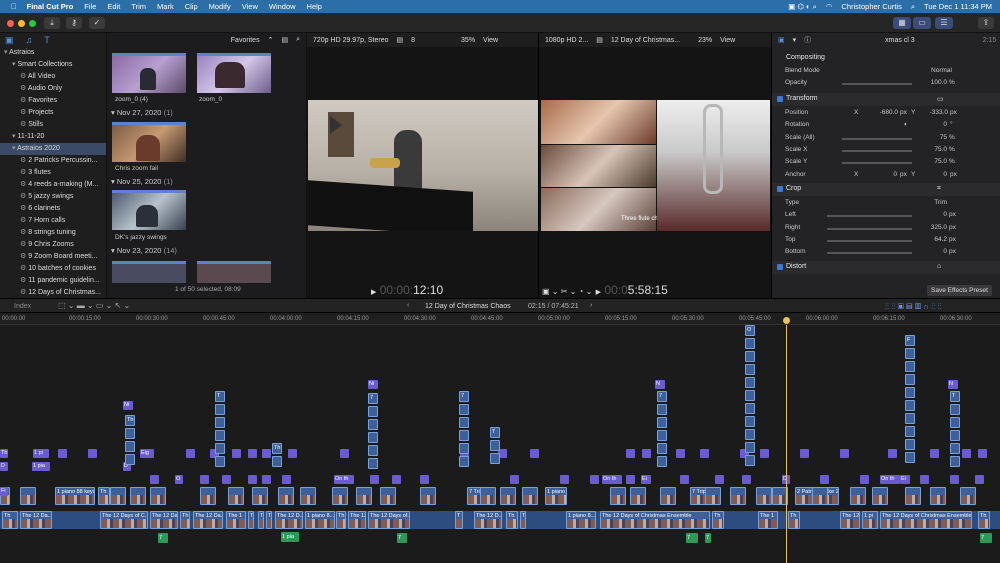 The height and width of the screenshot is (563, 1000). What do you see at coordinates (357, 520) in the screenshot?
I see `primary-clip: The 12` at bounding box center [357, 520].